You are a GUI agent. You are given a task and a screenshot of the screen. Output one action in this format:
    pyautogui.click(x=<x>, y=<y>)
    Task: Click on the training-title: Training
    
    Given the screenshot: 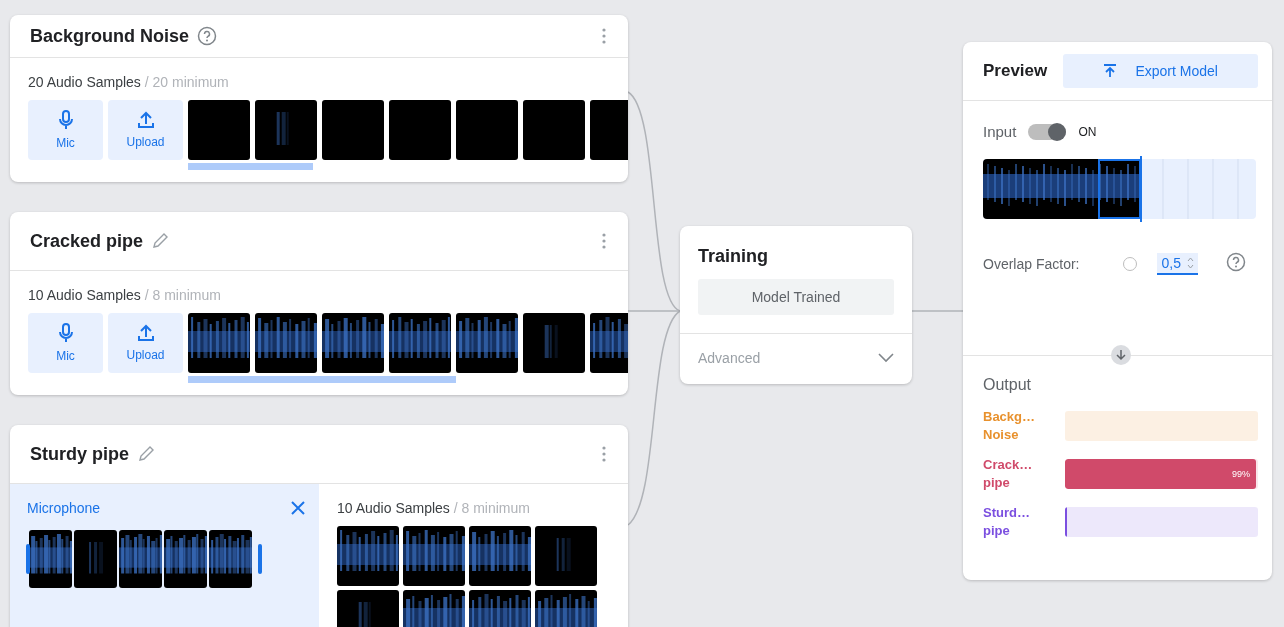 What is the action you would take?
    pyautogui.click(x=733, y=256)
    